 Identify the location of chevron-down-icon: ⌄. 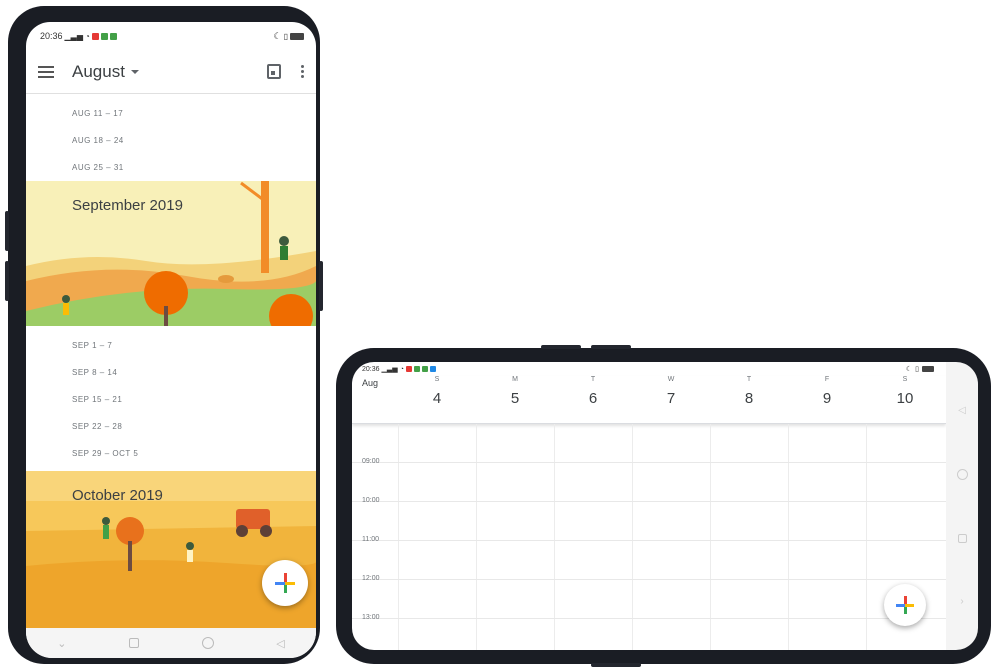
(61, 643).